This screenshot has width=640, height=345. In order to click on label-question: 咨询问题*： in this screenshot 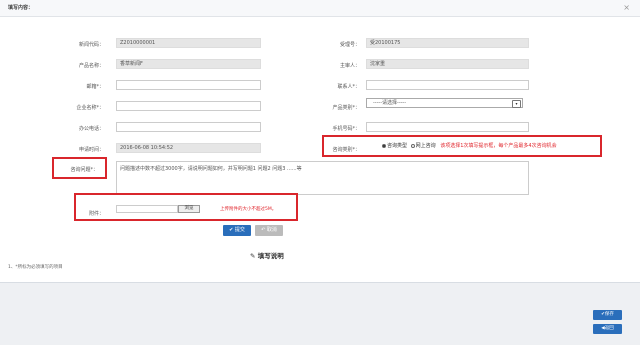, I will do `click(84, 170)`.